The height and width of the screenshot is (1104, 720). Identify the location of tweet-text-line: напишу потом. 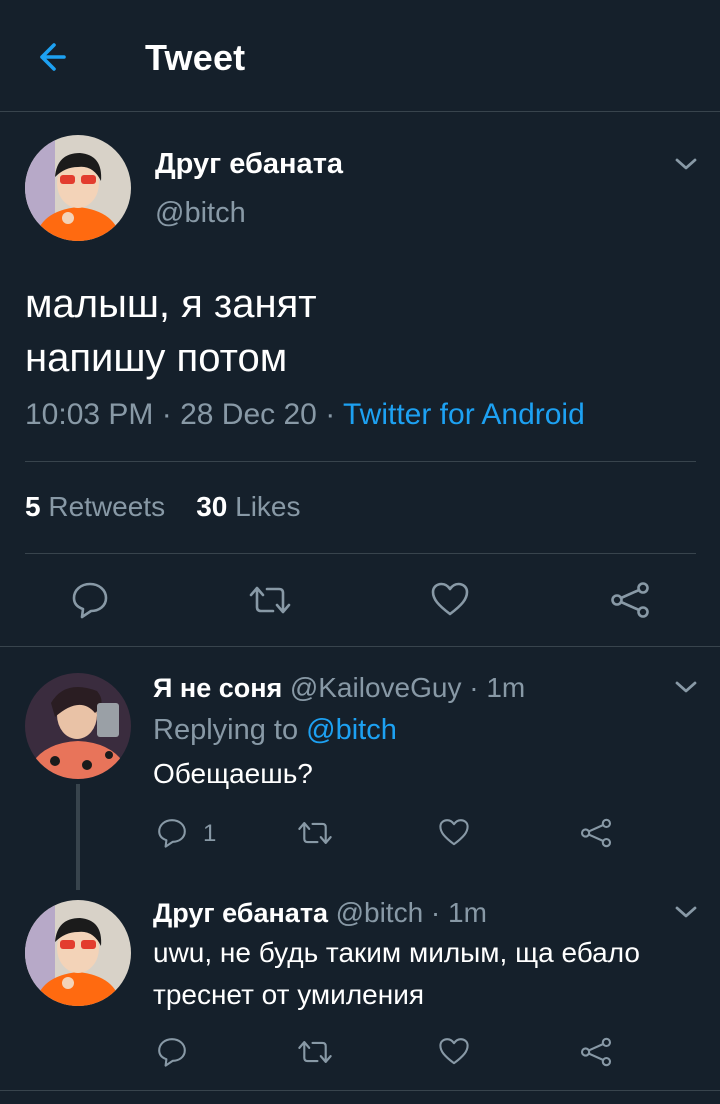
(156, 358).